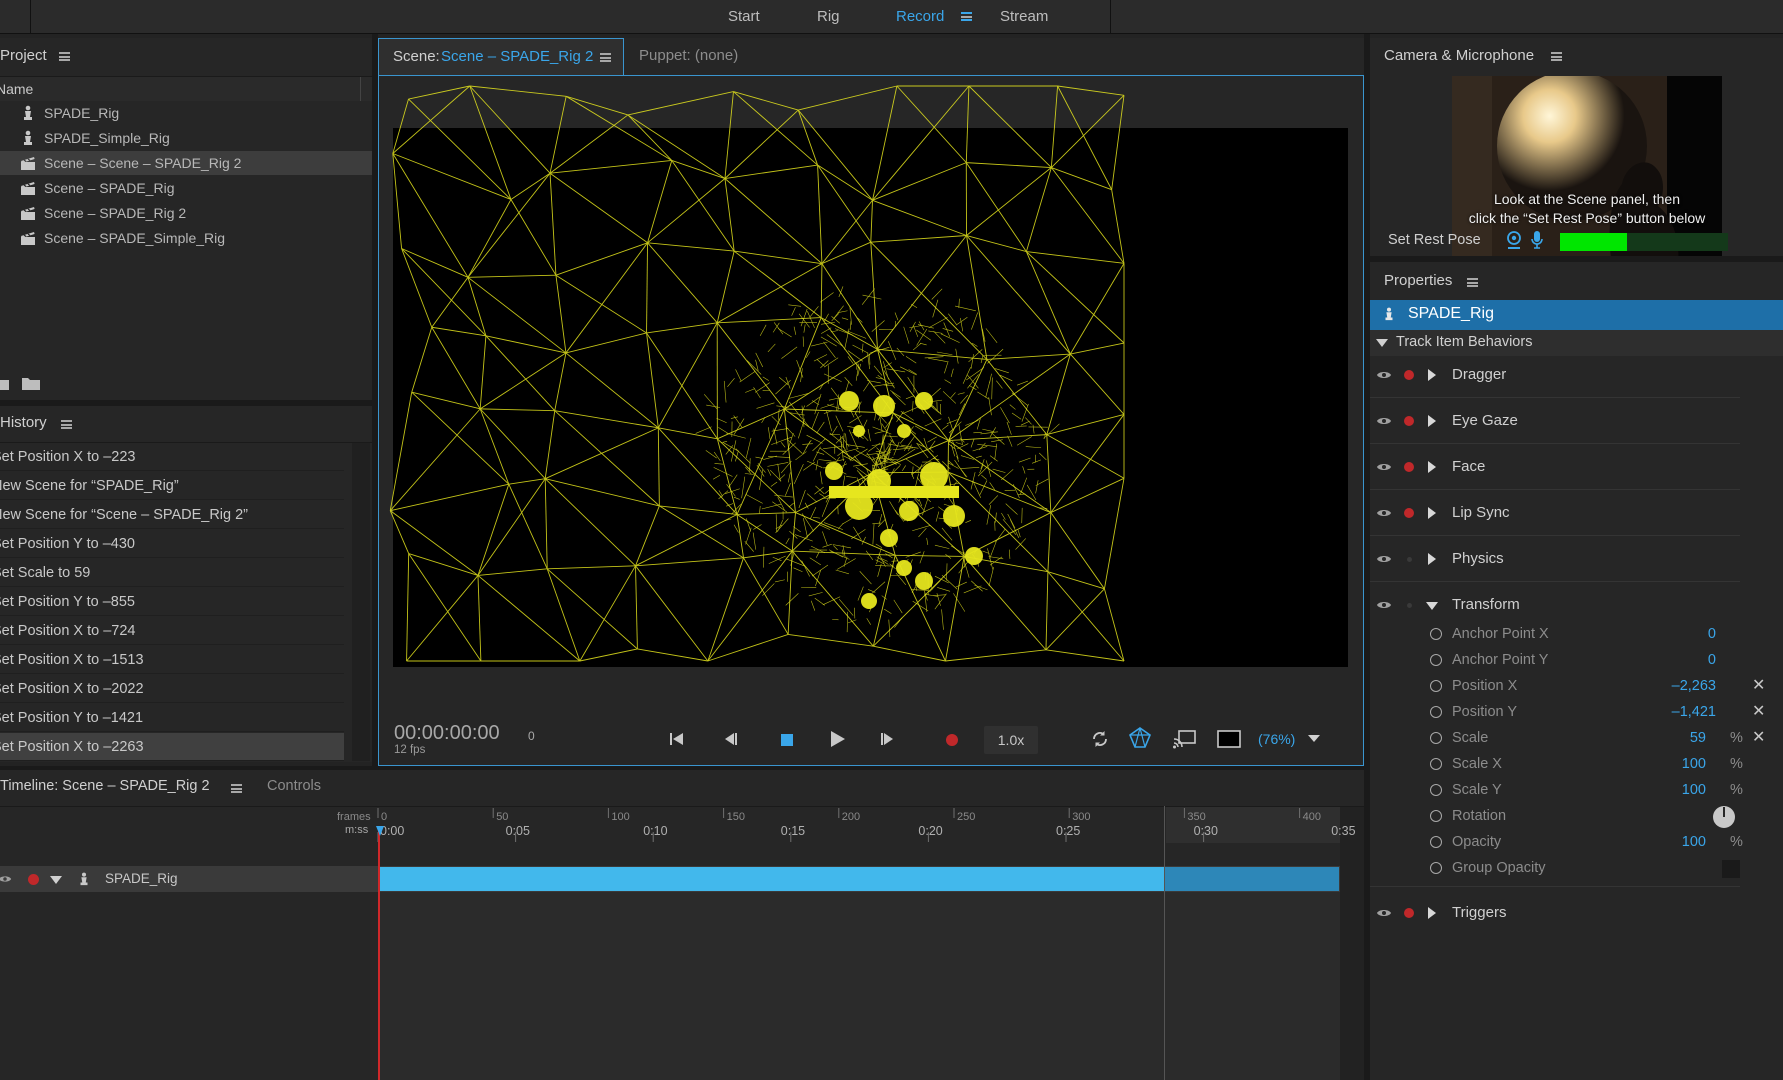 This screenshot has height=1080, width=1783. What do you see at coordinates (920, 16) in the screenshot?
I see `tab-record: Record` at bounding box center [920, 16].